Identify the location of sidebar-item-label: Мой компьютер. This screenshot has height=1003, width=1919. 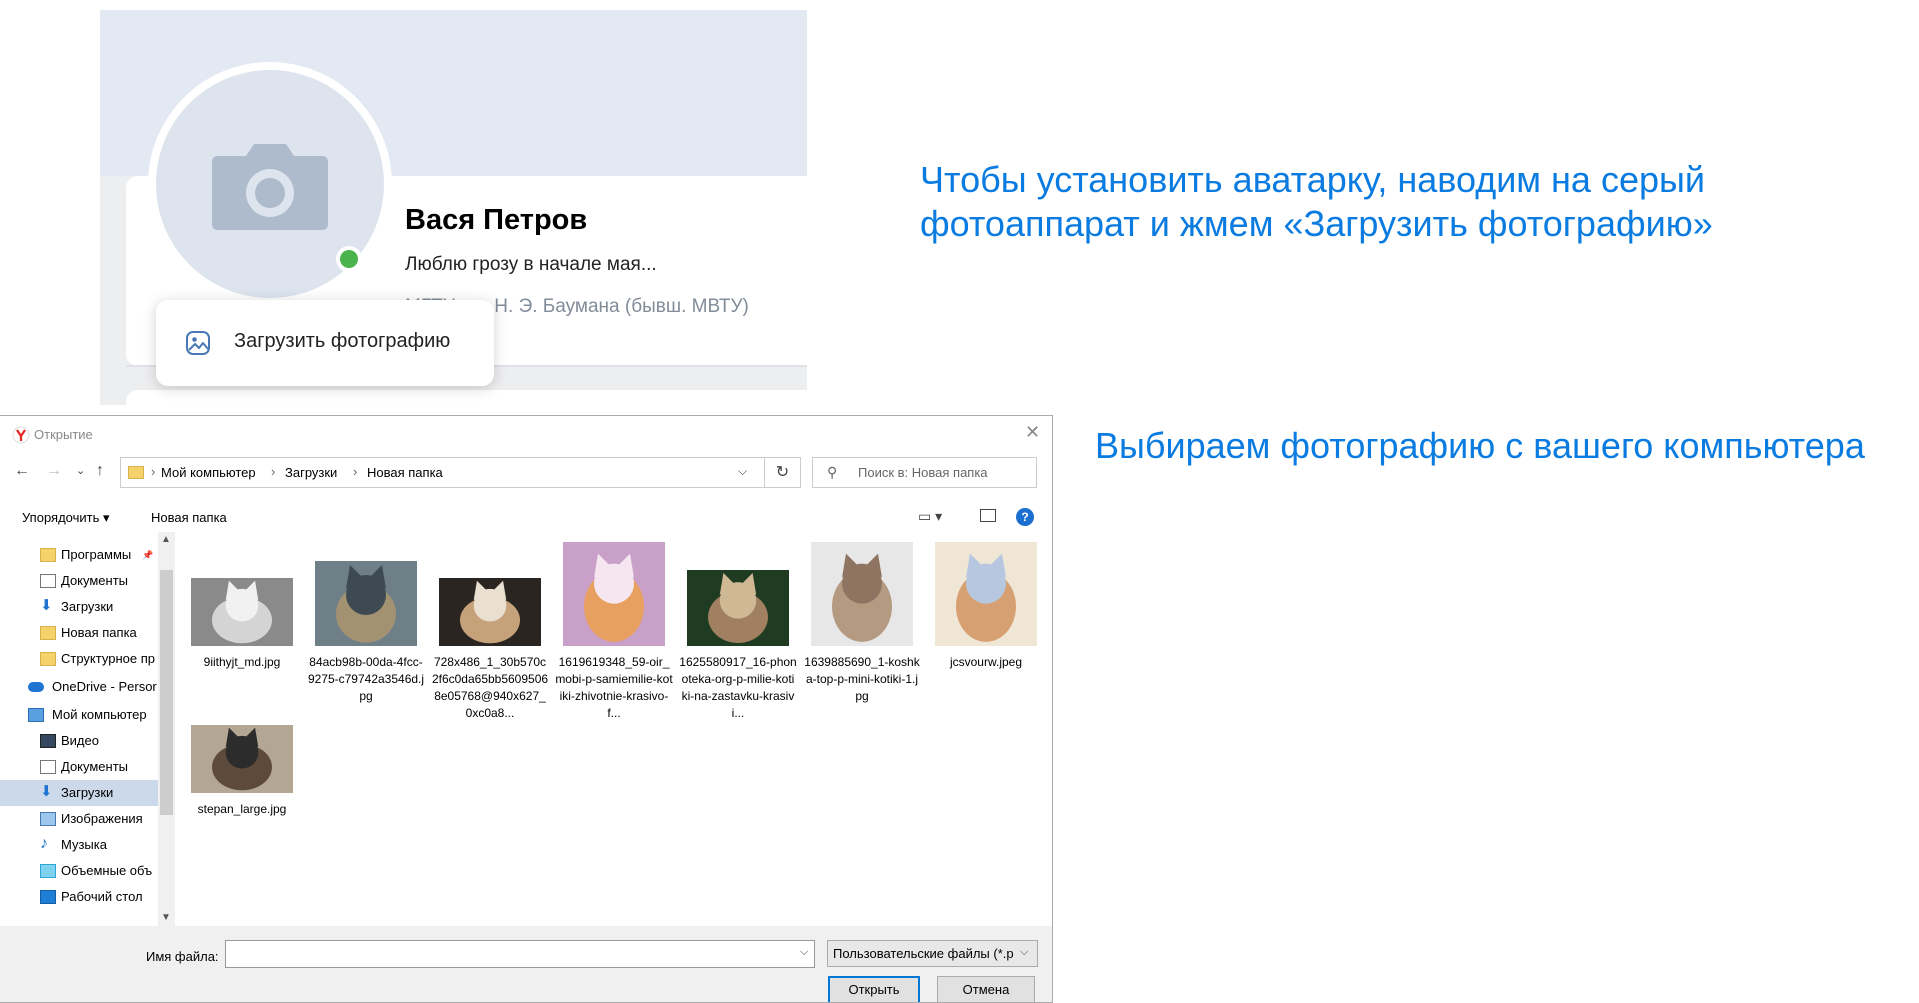
(99, 714).